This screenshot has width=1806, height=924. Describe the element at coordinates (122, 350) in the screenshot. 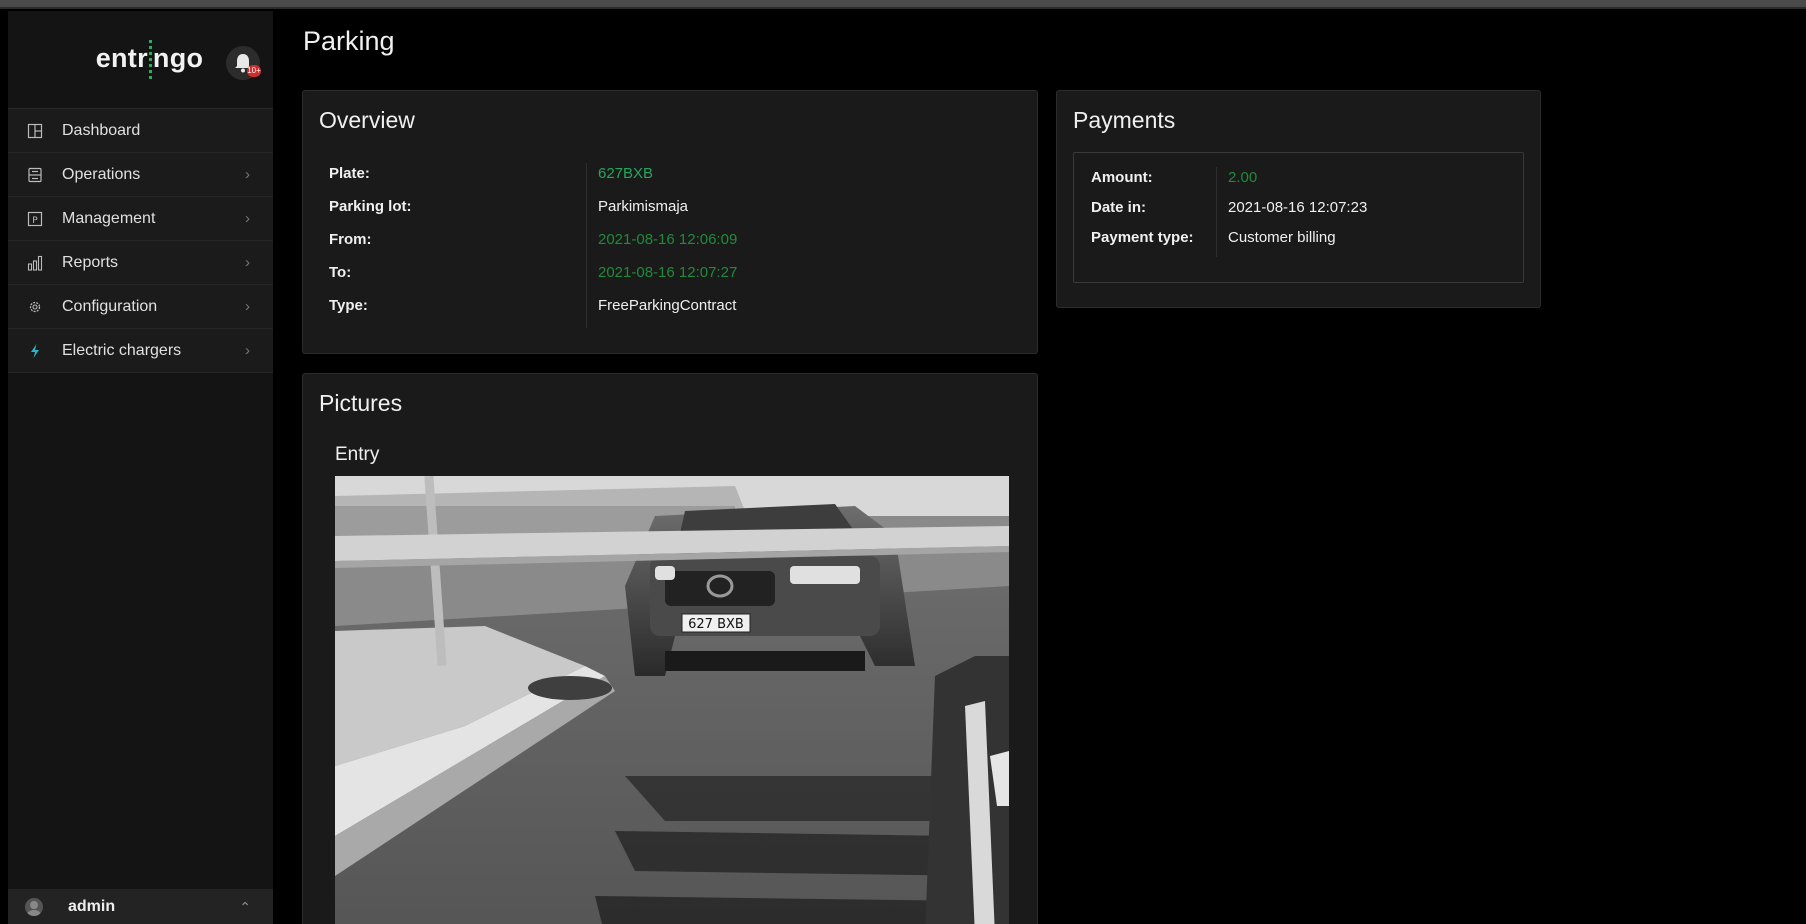

I see `sidebar-item-label: Electric chargers` at that location.